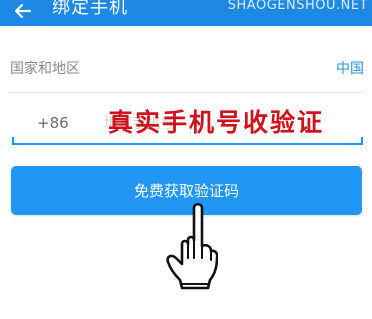 The image size is (372, 319). Describe the element at coordinates (350, 68) in the screenshot. I see `region-value: 中国` at that location.